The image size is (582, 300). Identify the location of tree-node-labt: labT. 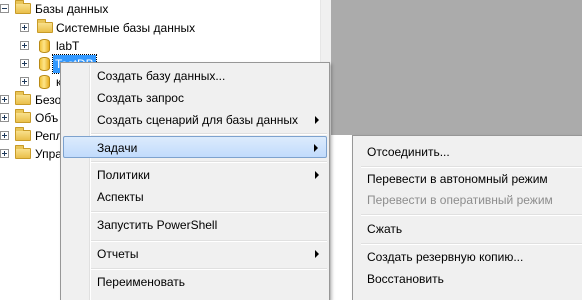
(160, 46).